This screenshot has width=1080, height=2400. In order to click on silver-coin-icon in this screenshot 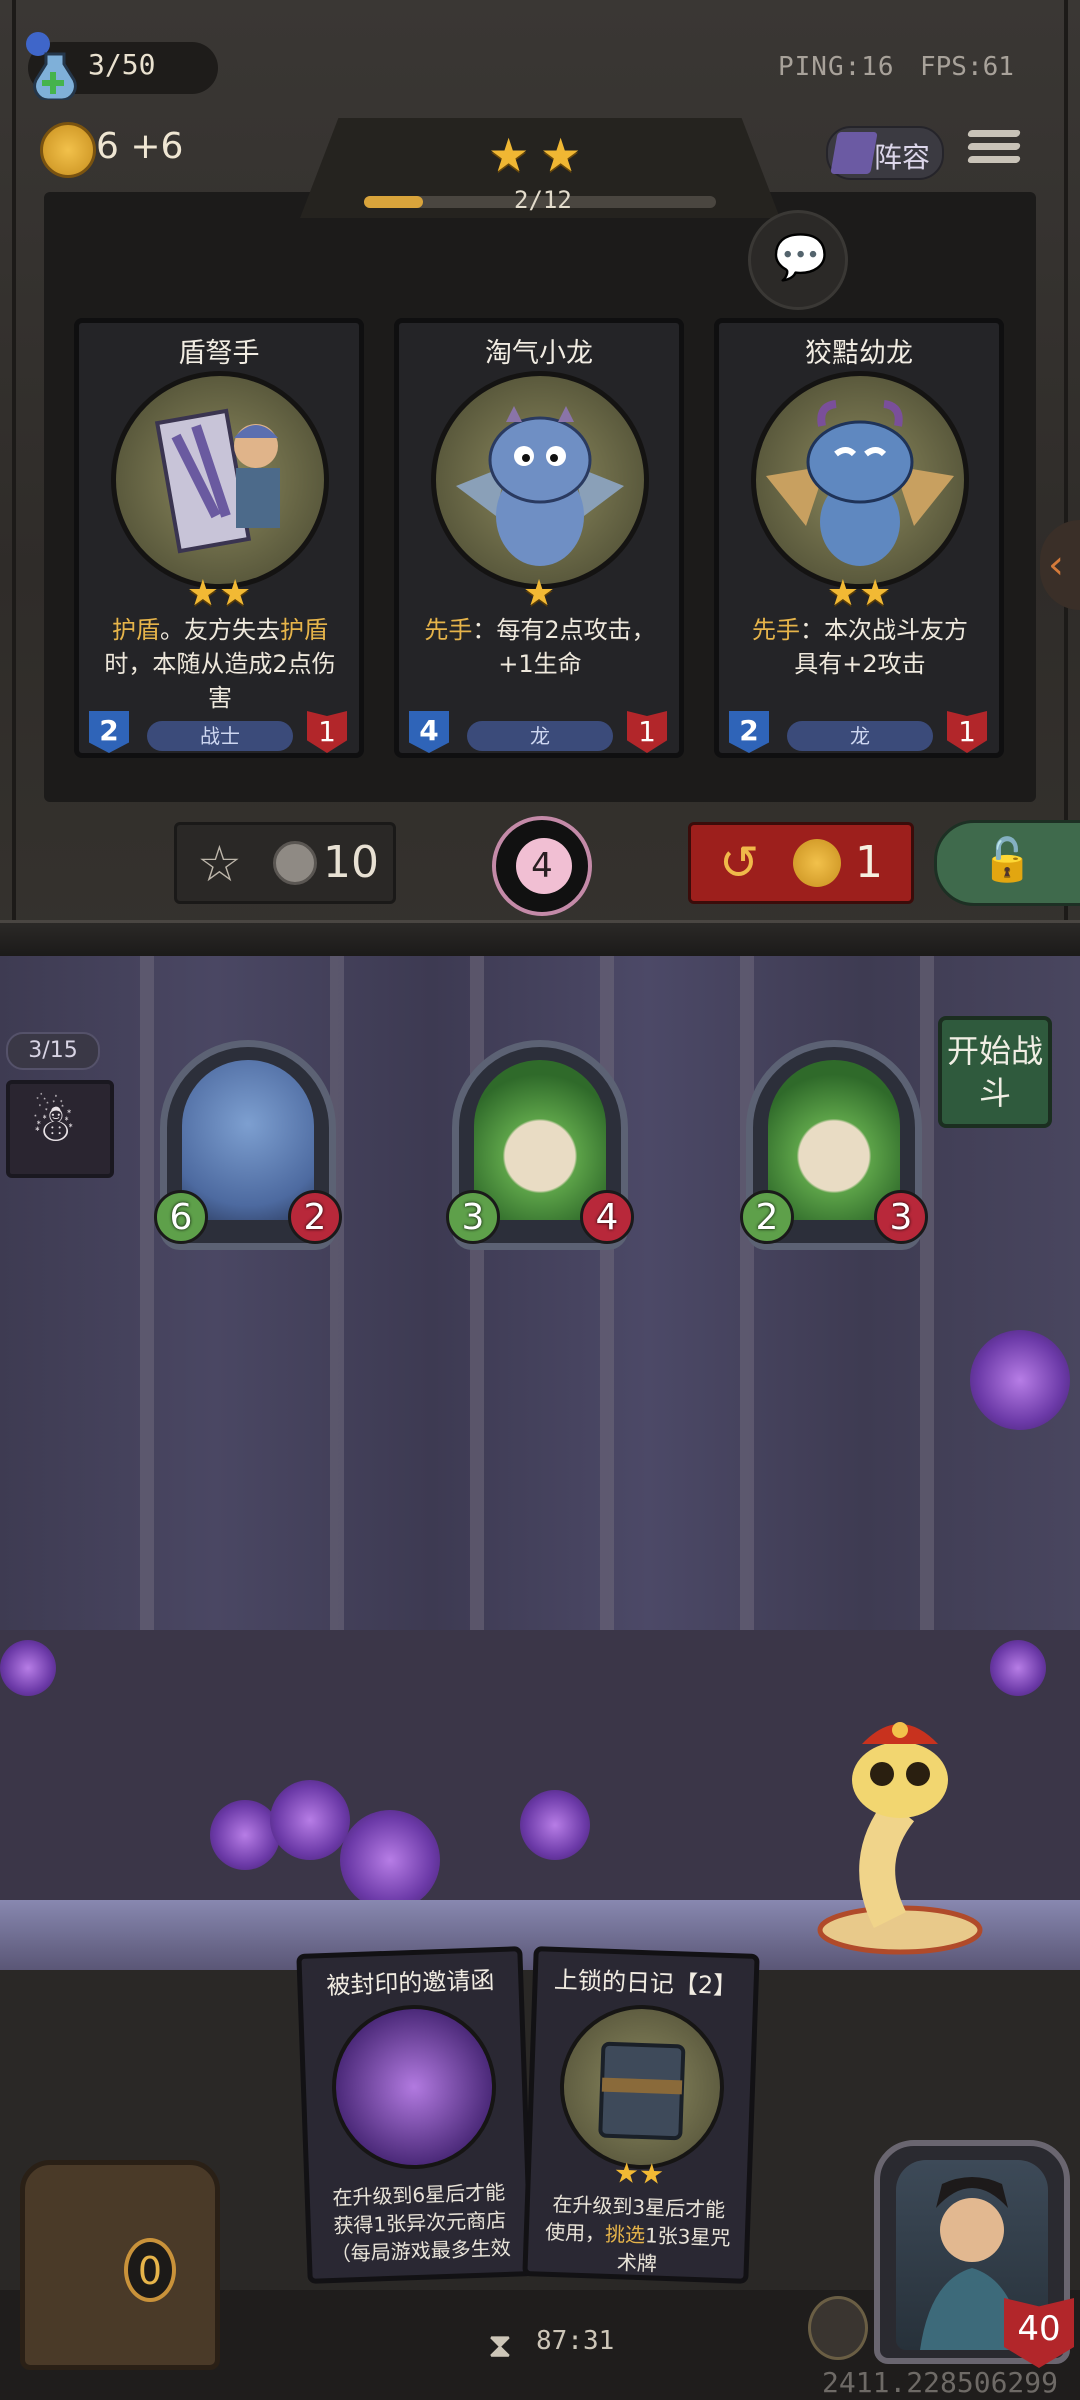, I will do `click(295, 863)`.